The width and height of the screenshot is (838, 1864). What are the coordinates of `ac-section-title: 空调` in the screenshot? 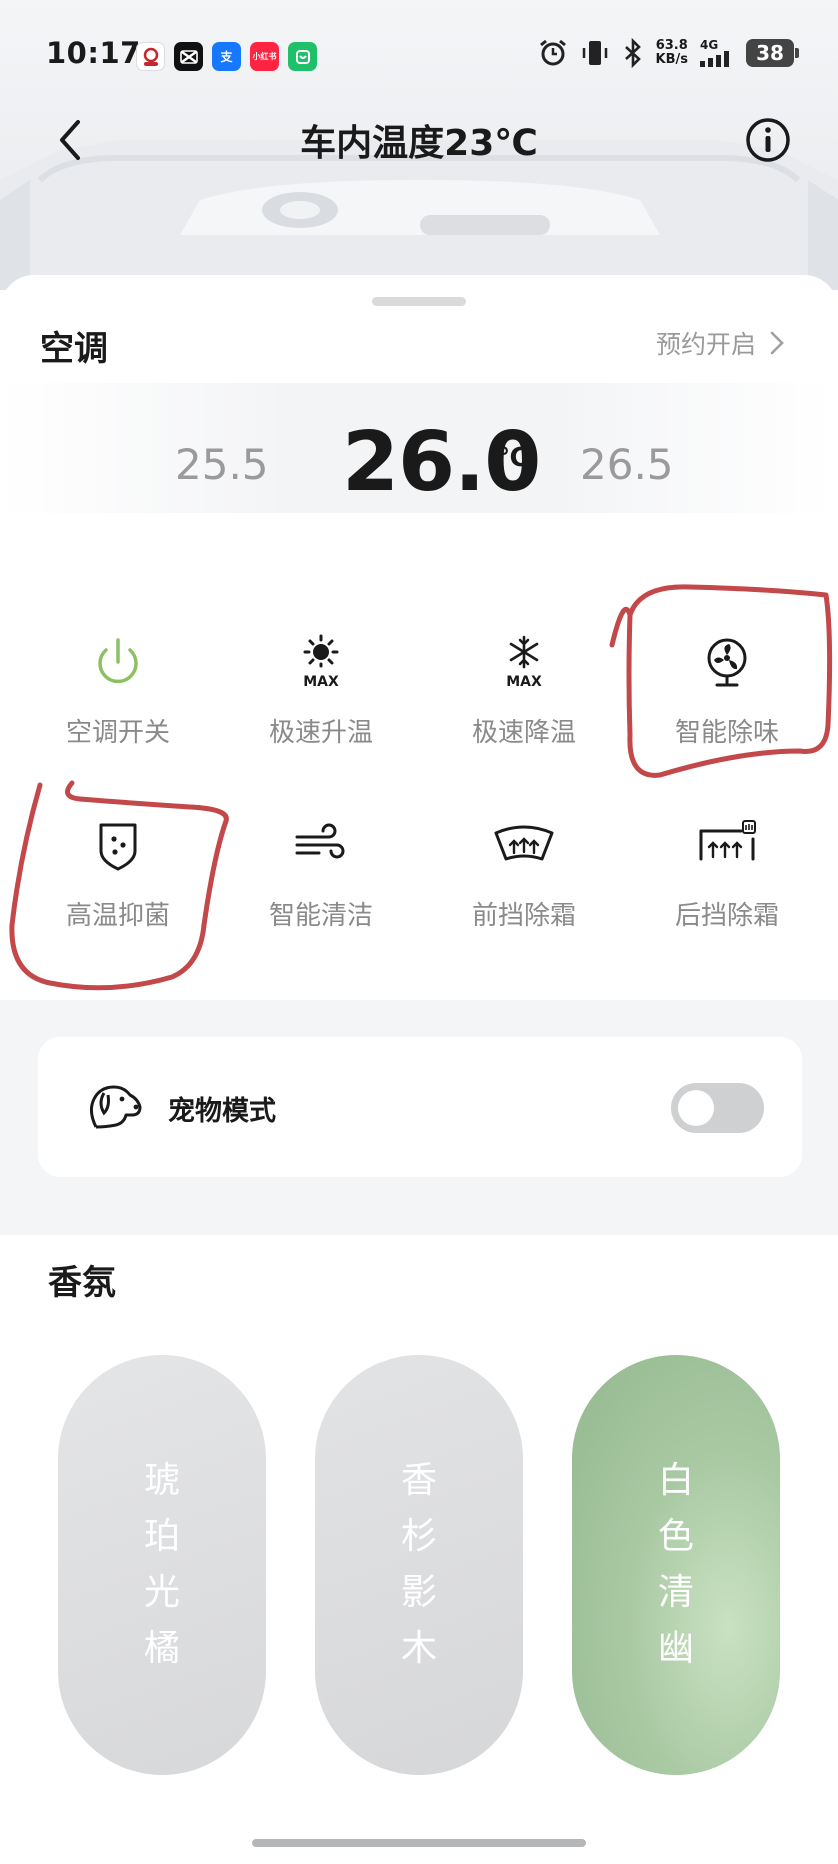 It's located at (74, 349).